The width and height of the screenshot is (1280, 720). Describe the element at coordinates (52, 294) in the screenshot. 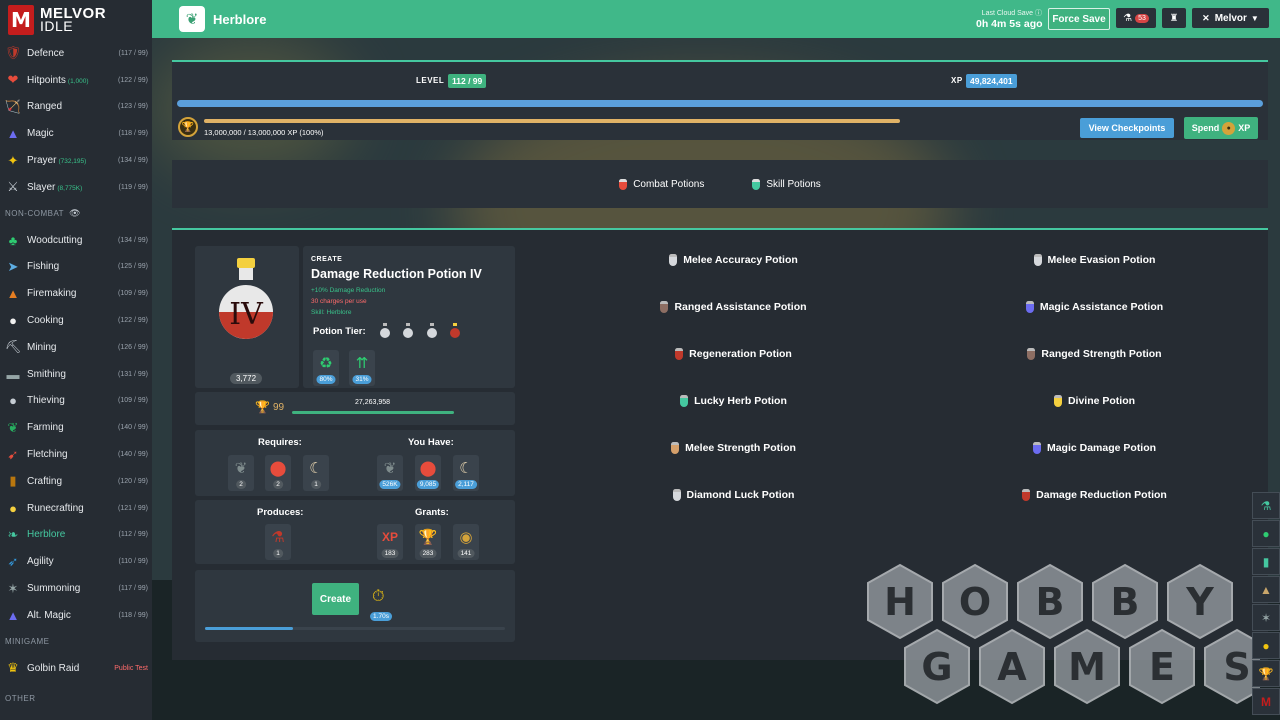

I see `sidebar-item-label: Firemaking` at that location.